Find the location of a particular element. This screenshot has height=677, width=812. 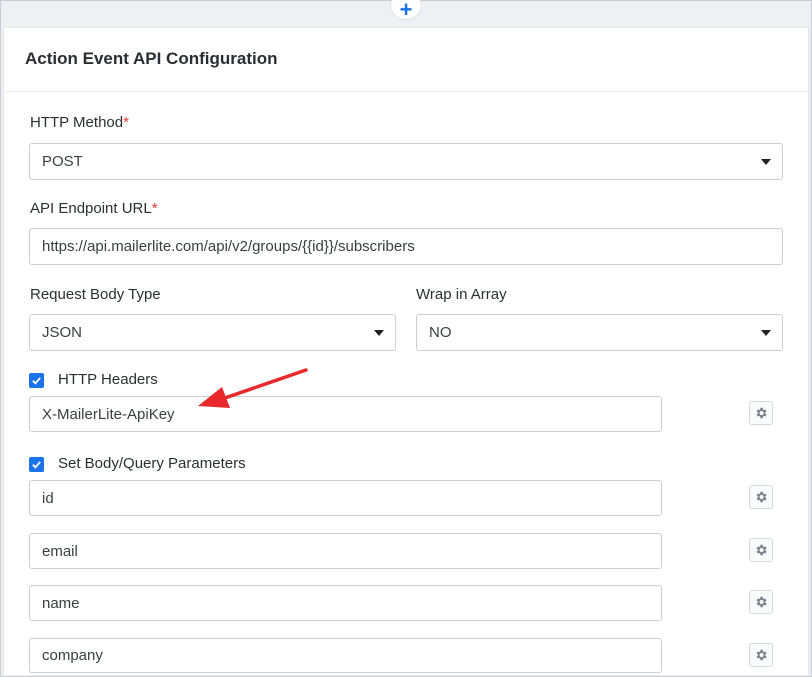

header-settings-button is located at coordinates (761, 413).